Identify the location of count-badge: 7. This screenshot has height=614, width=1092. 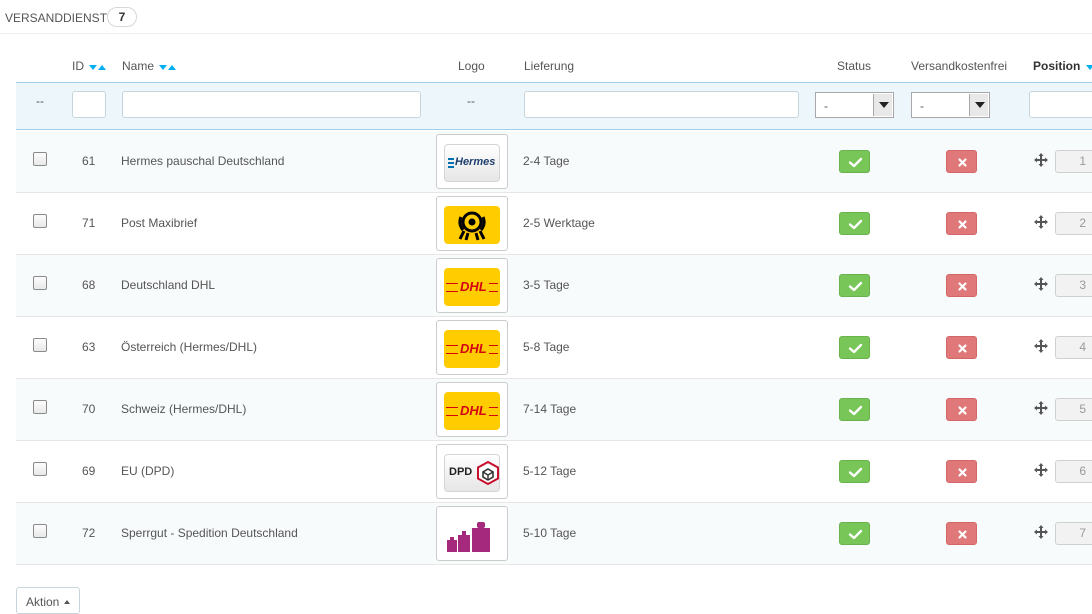
(122, 17).